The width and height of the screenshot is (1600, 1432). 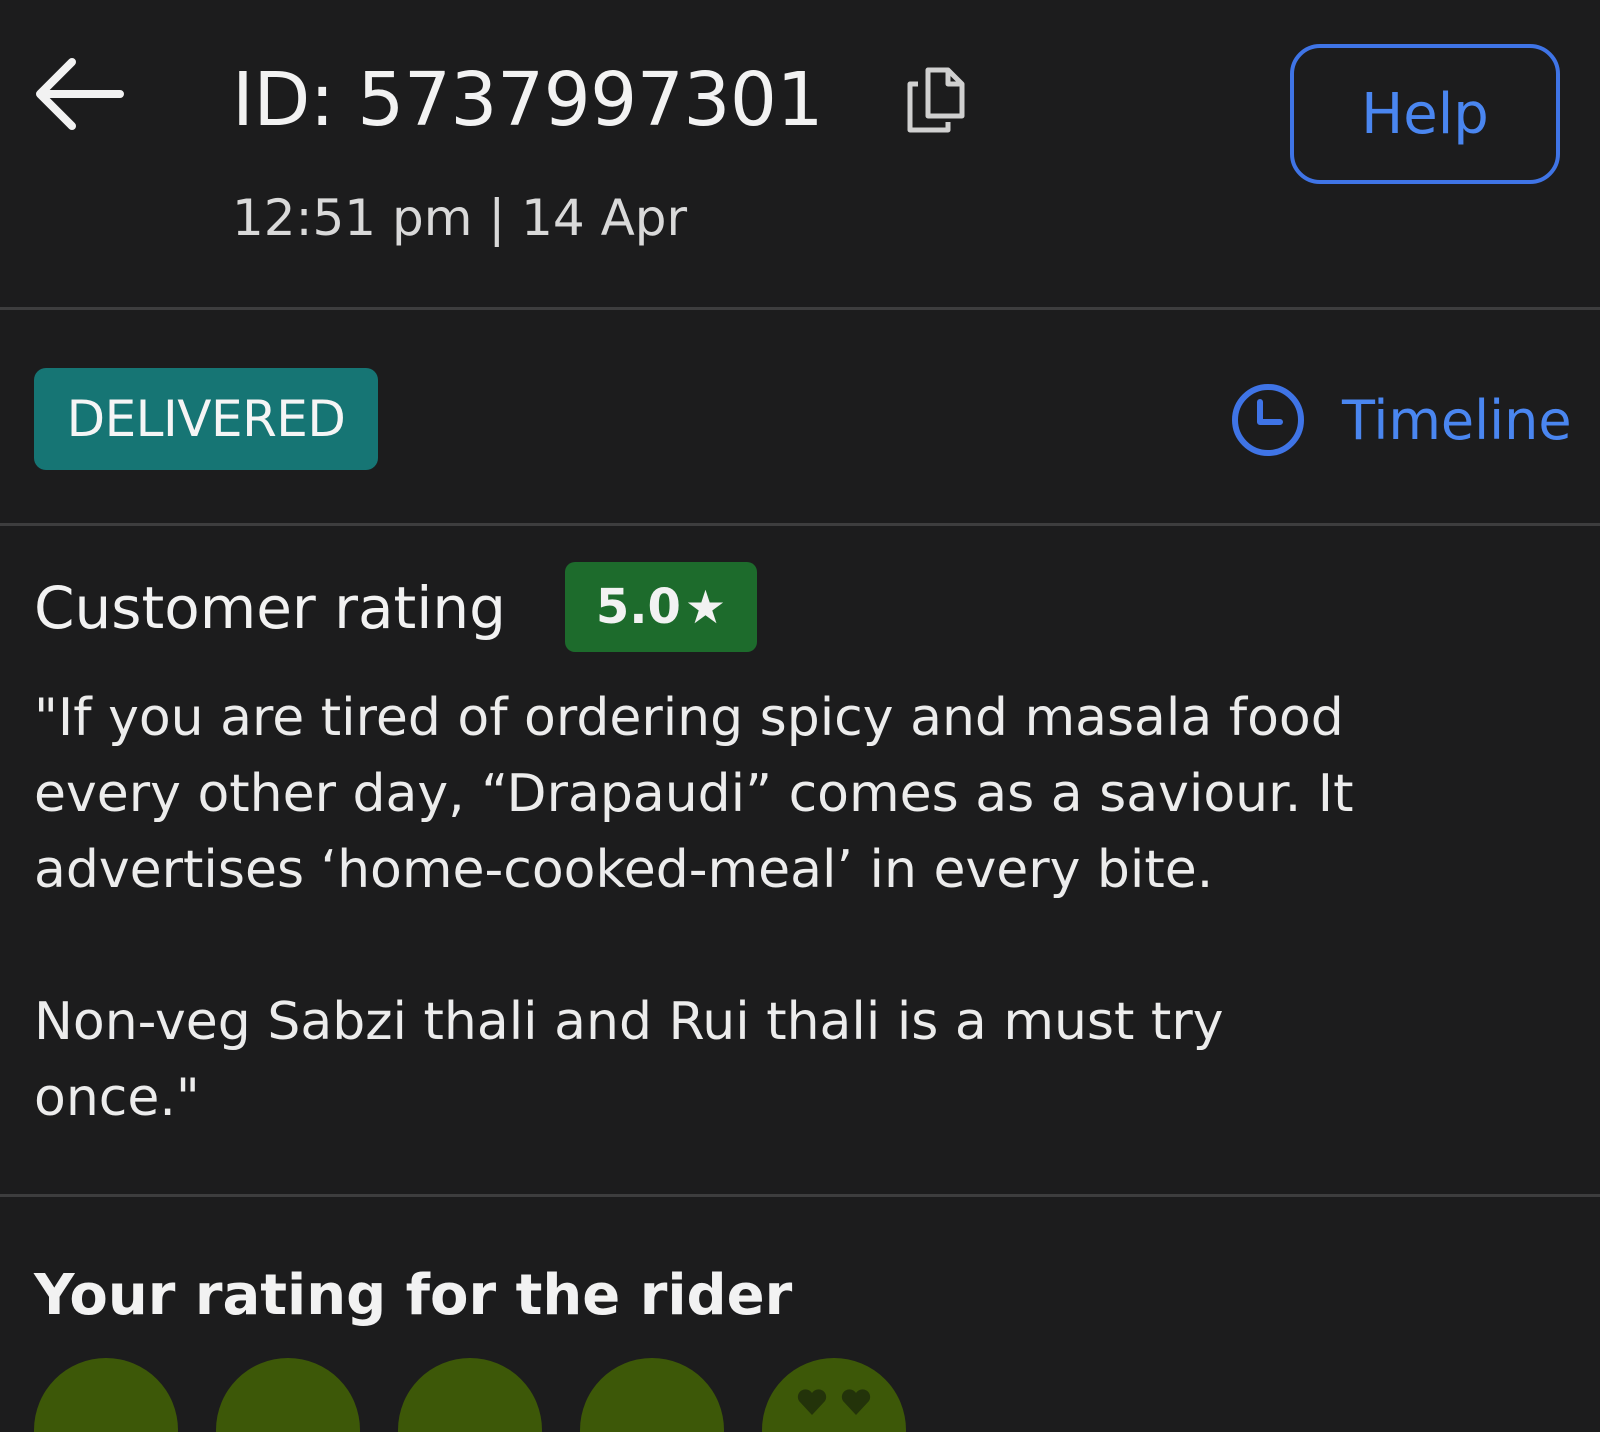 I want to click on rider-rating-faces, so click(x=470, y=1395).